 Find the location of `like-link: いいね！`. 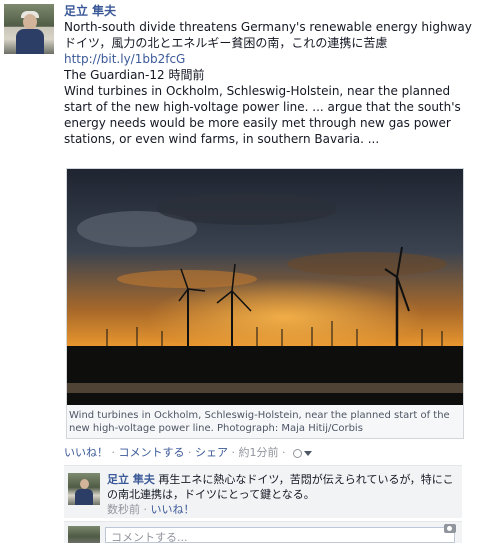

like-link: いいね！ is located at coordinates (86, 452).